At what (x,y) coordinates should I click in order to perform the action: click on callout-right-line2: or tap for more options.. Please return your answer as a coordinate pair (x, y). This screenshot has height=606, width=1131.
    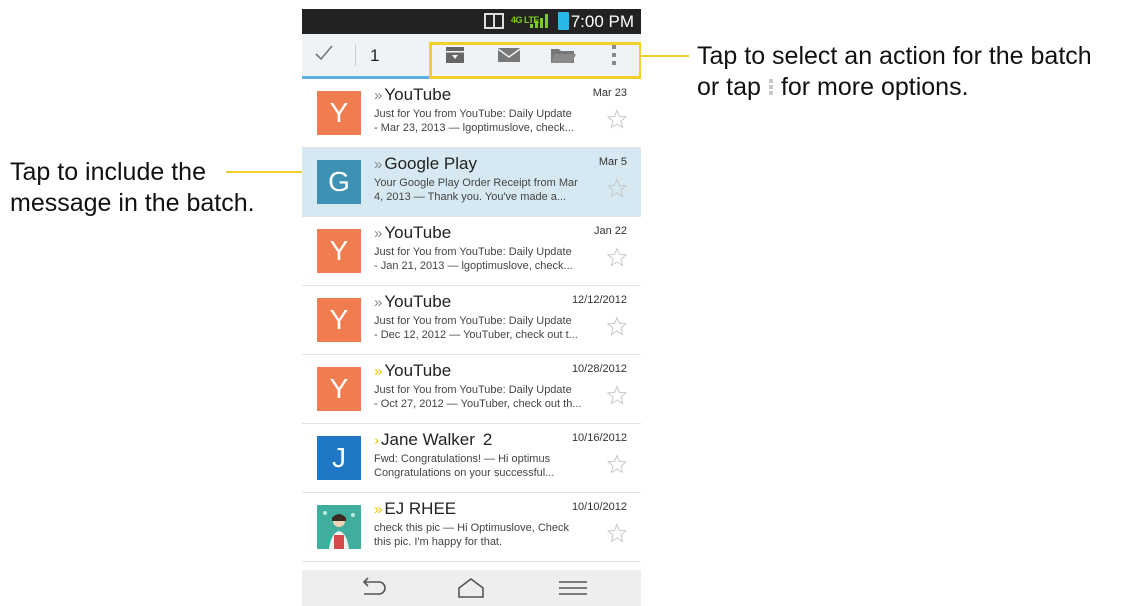
    Looking at the image, I should click on (912, 87).